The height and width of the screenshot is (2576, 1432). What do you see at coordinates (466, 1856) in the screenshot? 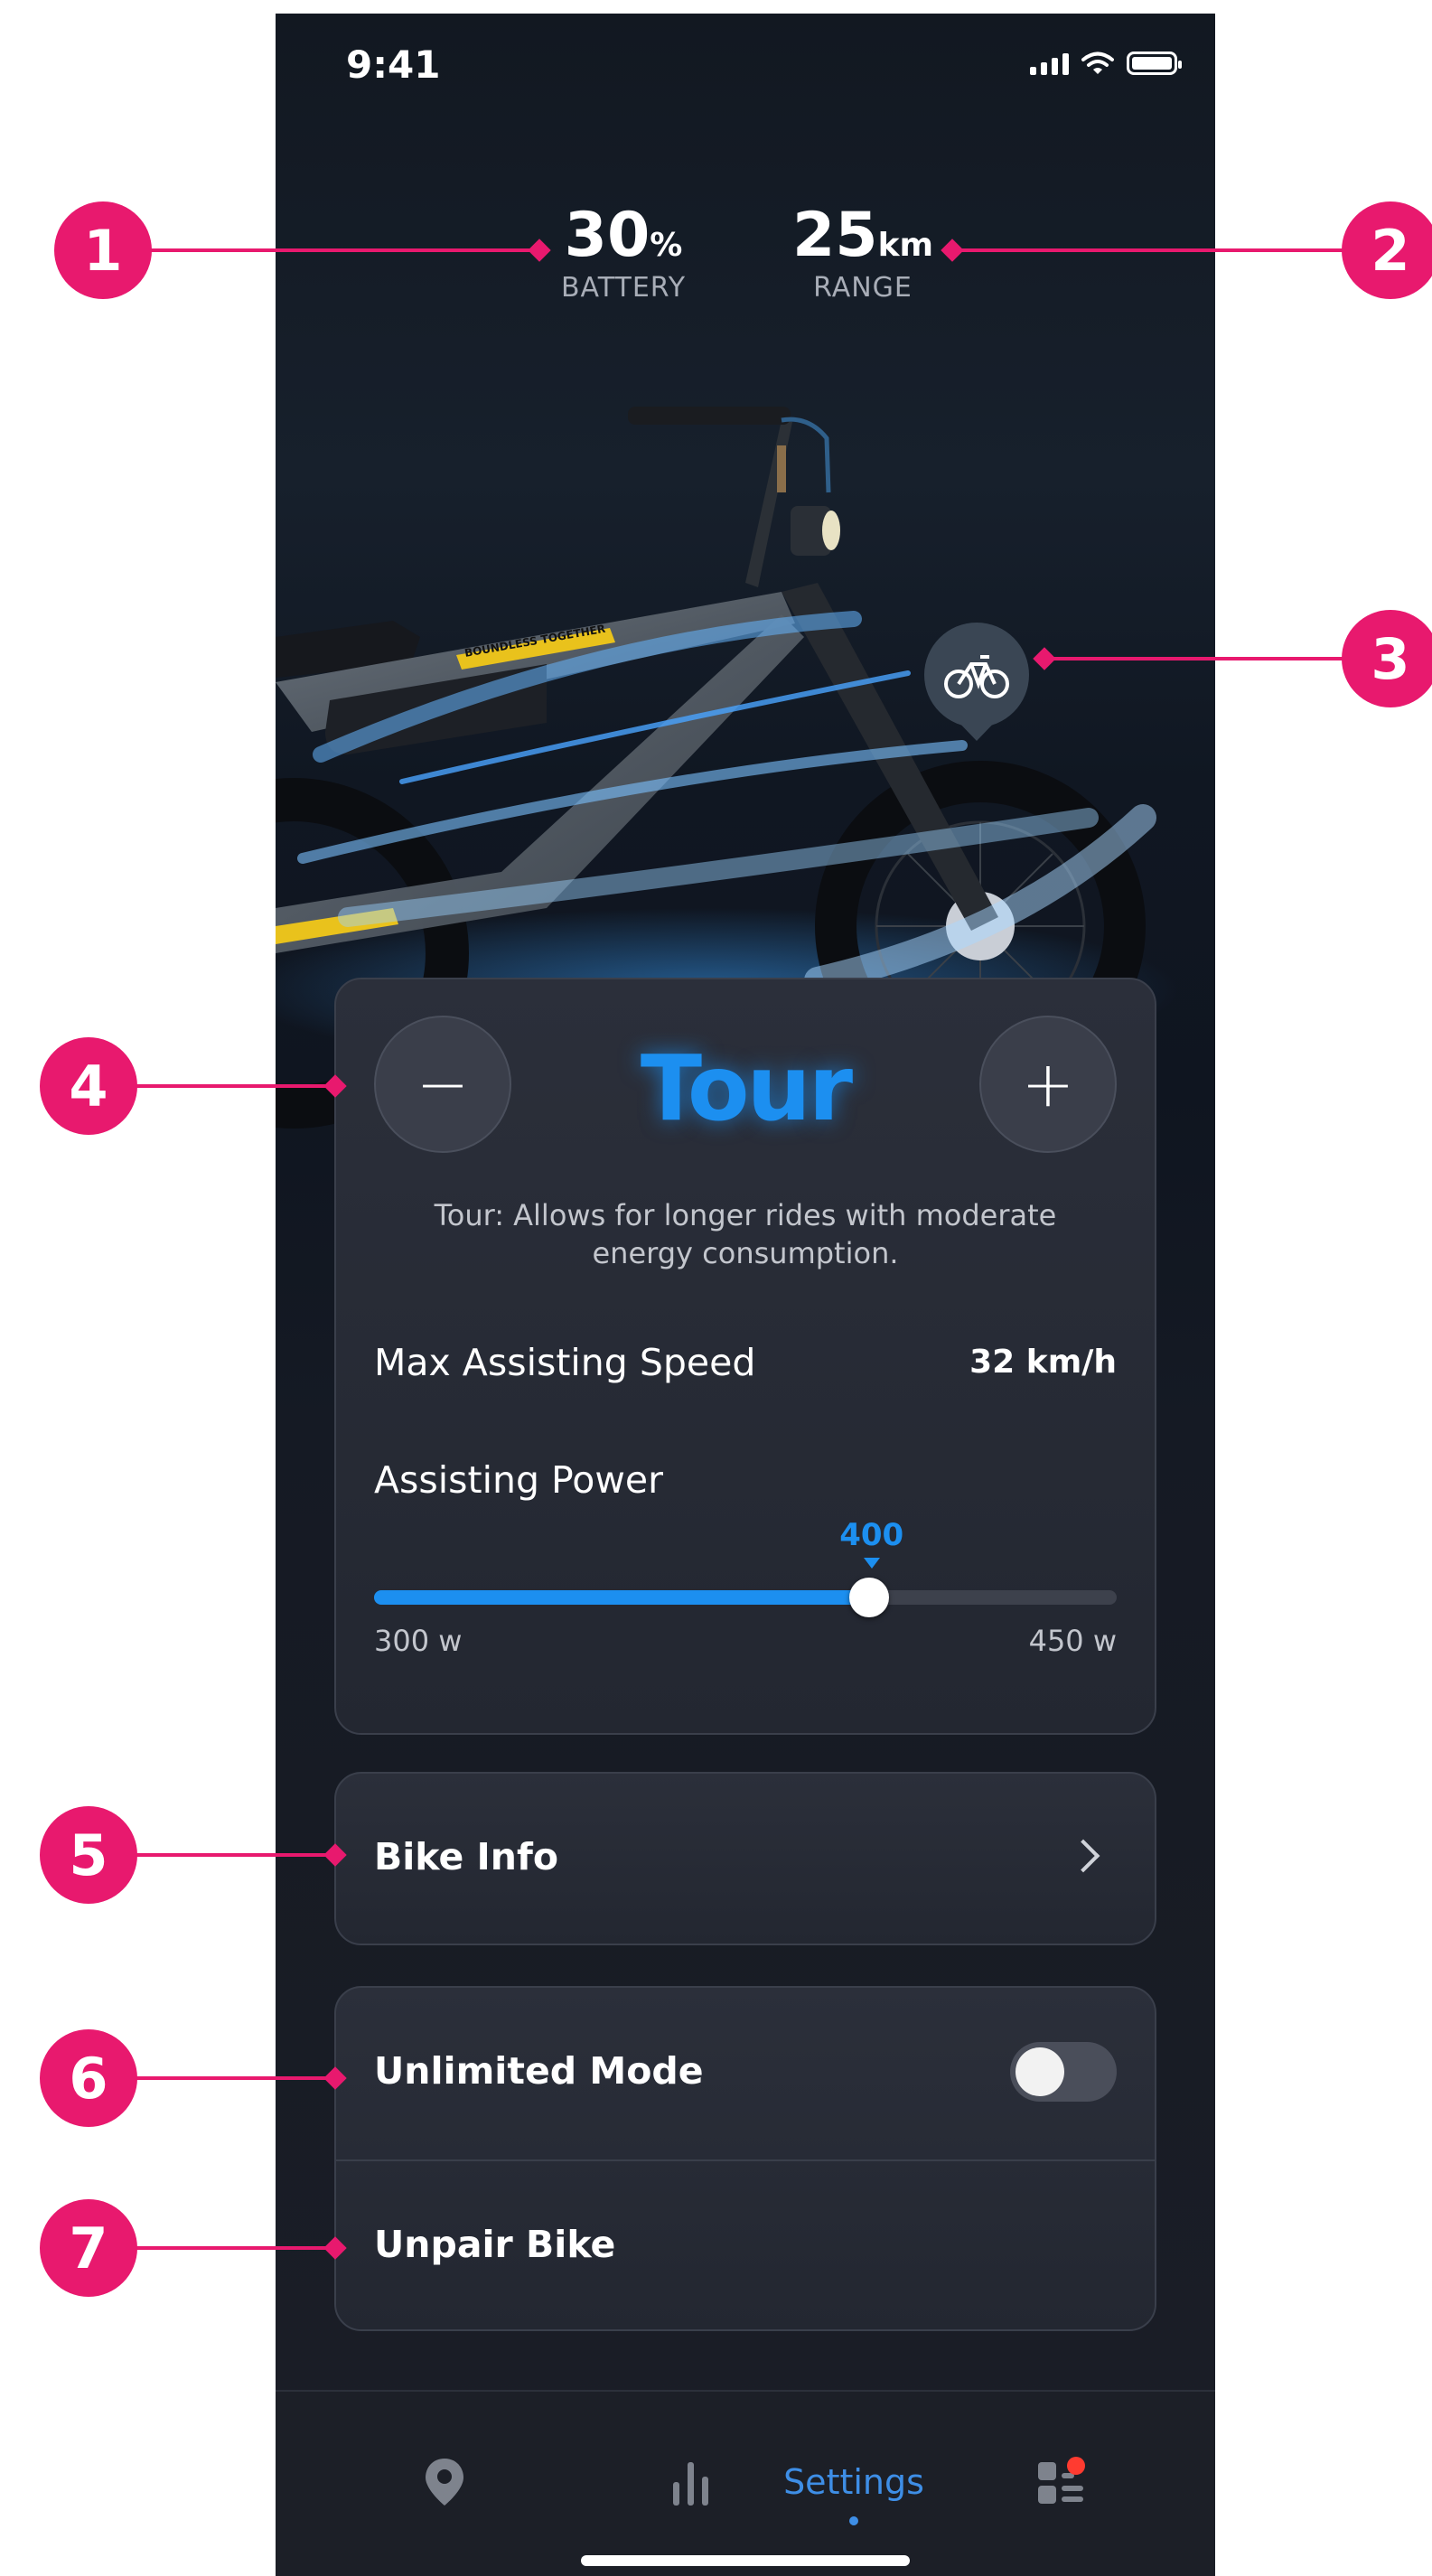
I see `bike-info-label: Bike Info` at bounding box center [466, 1856].